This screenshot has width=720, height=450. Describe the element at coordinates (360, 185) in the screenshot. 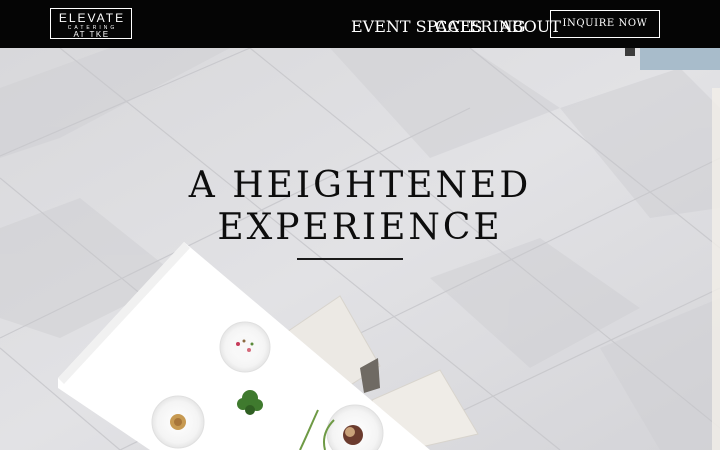

I see `hero-headline-line-1: A HEIGHTENED` at that location.